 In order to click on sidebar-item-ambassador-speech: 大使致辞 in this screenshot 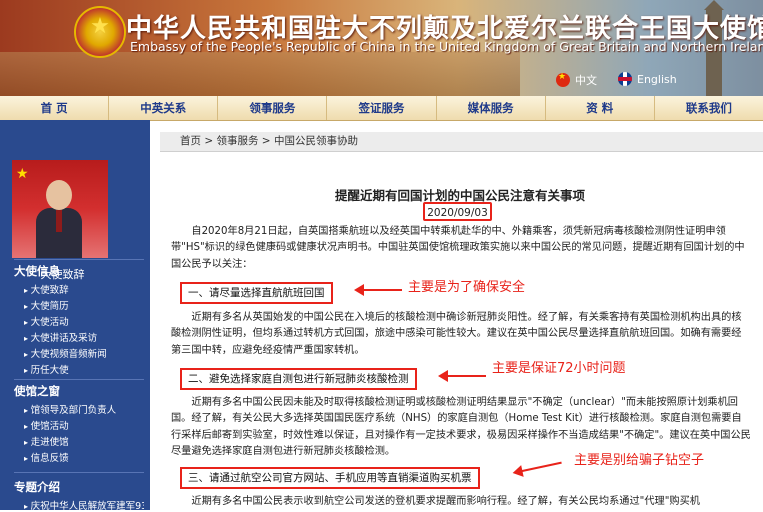, I will do `click(46, 289)`.